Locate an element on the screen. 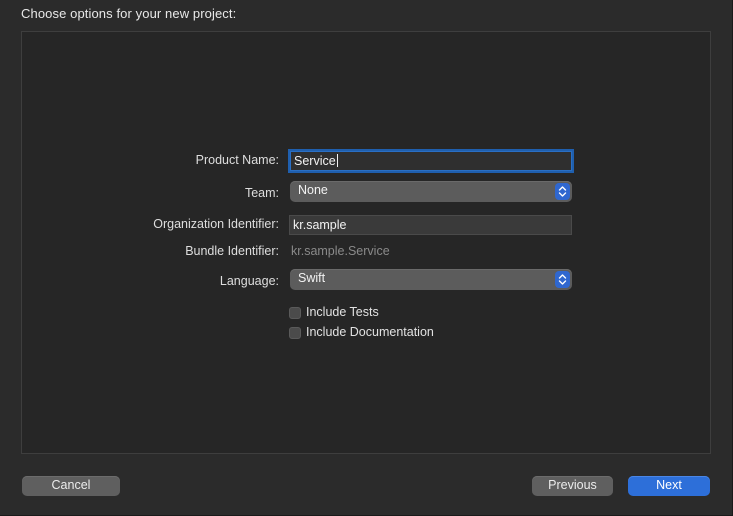 The height and width of the screenshot is (516, 733). next-button: Next is located at coordinates (669, 486).